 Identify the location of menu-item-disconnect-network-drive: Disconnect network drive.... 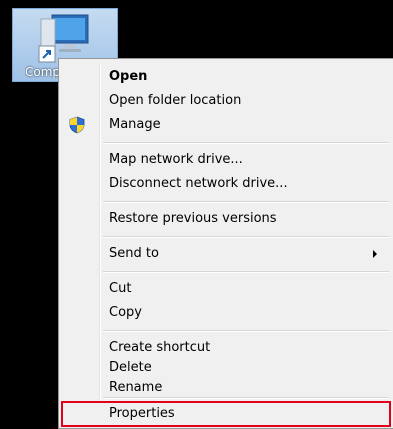
(226, 184).